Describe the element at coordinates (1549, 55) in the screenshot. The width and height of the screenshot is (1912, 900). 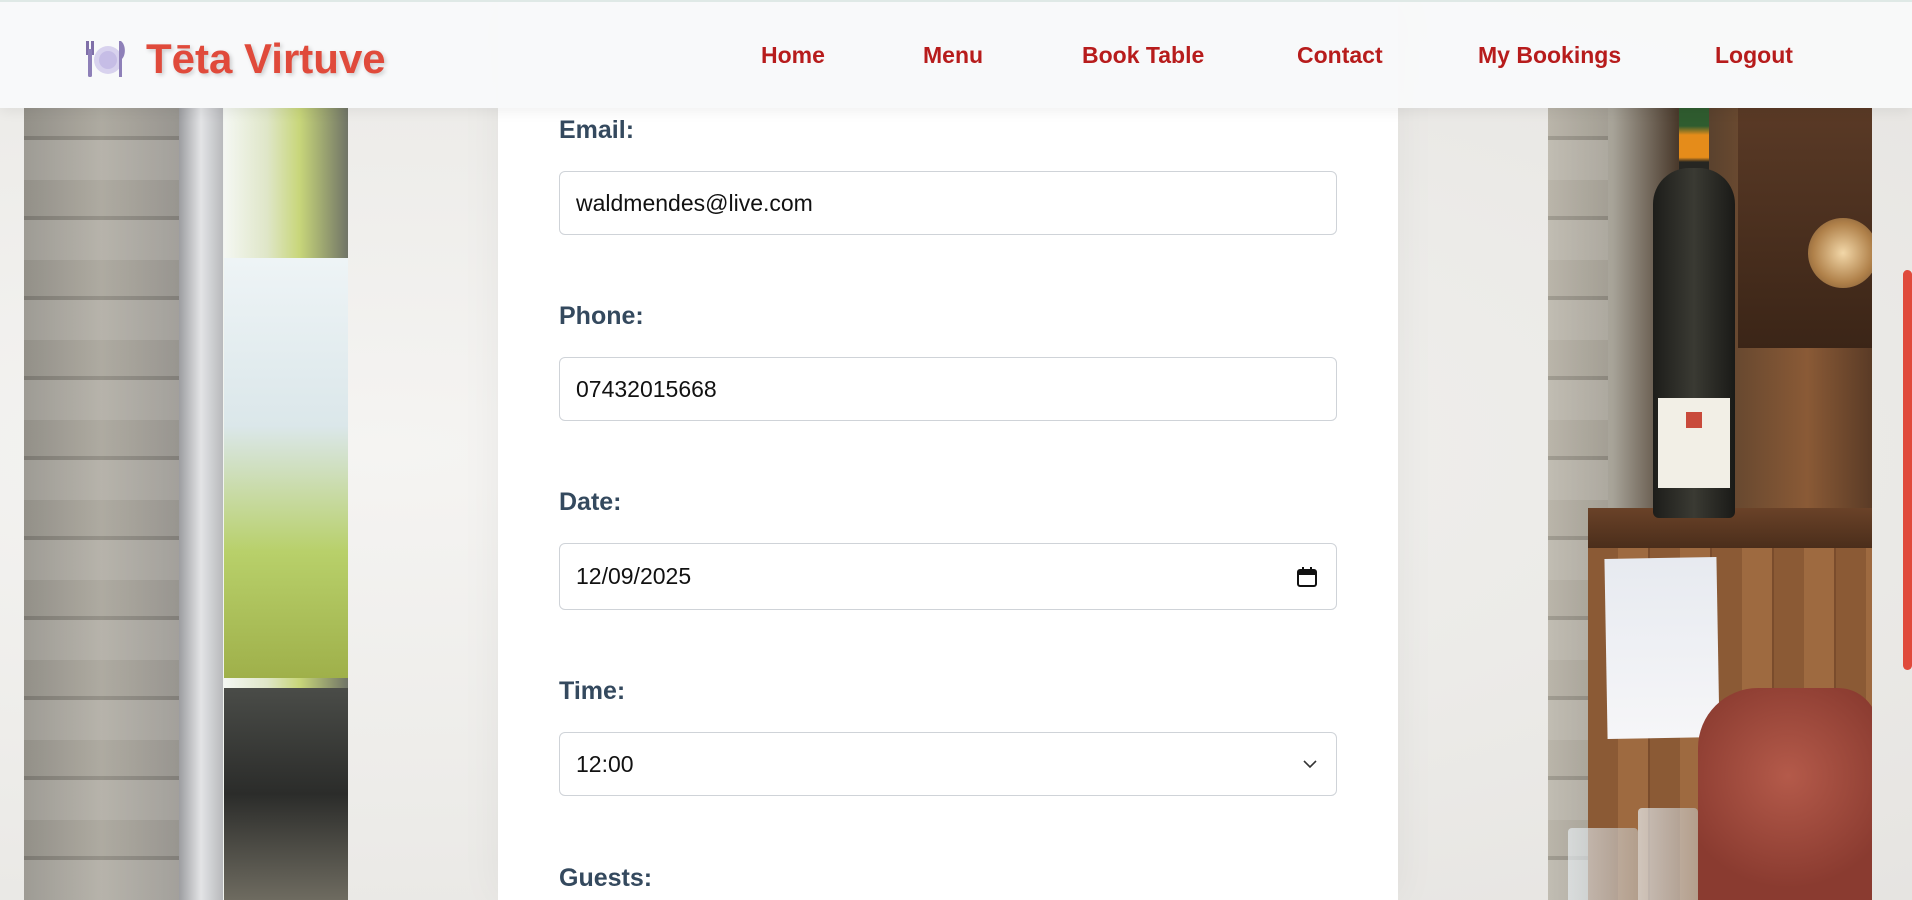
I see `nav-item-my-bookings: My Bookings` at that location.